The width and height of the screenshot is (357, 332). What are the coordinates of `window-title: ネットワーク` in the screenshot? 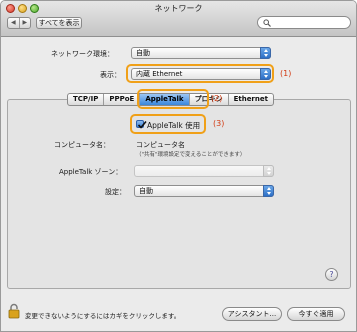 It's located at (178, 8).